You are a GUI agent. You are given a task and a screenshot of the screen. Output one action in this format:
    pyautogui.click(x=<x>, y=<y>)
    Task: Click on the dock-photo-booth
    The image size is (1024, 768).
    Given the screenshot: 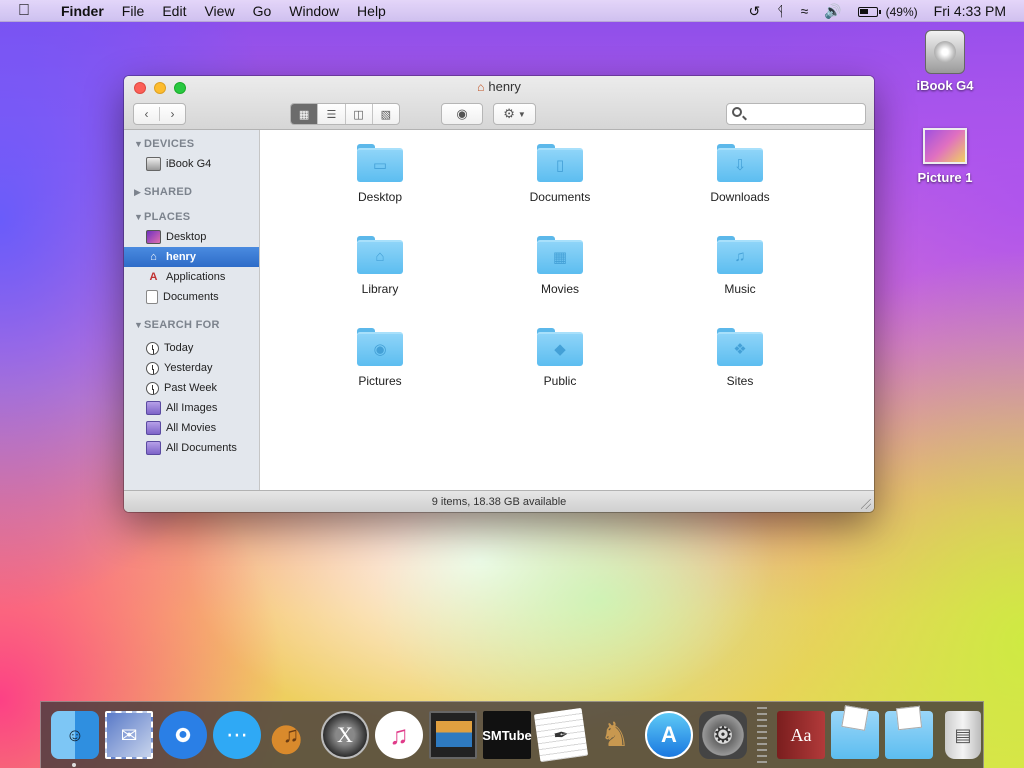 What is the action you would take?
    pyautogui.click(x=453, y=735)
    